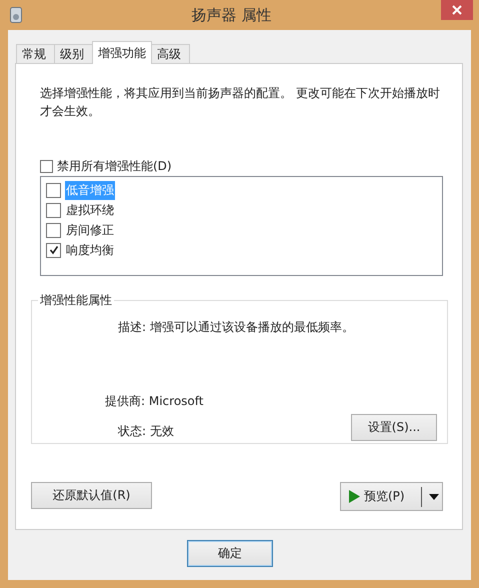 This screenshot has width=479, height=588. What do you see at coordinates (391, 496) in the screenshot?
I see `preview-button: 预览(P)` at bounding box center [391, 496].